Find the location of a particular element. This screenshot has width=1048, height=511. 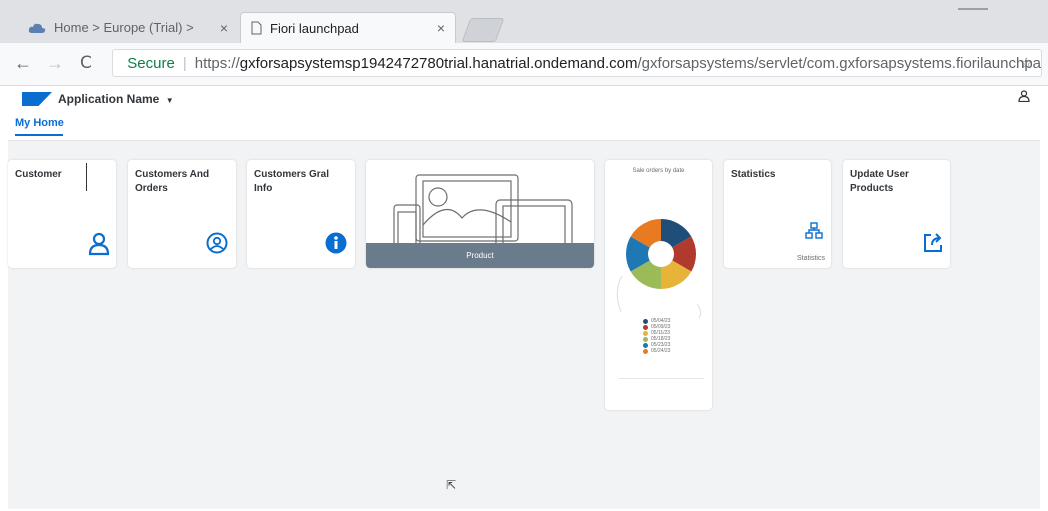

tab-fiori-launchpad: Fiori launchpad × is located at coordinates (348, 27).